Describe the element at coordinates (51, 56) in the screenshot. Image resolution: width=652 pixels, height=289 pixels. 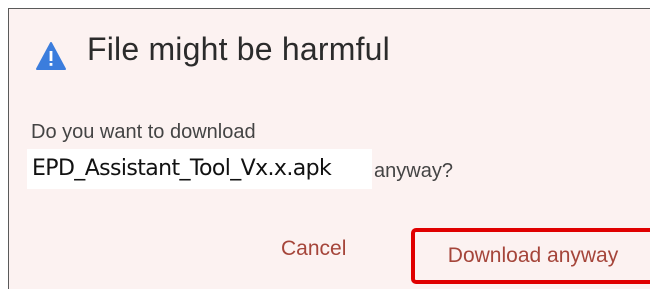
I see `warning-triangle-icon` at that location.